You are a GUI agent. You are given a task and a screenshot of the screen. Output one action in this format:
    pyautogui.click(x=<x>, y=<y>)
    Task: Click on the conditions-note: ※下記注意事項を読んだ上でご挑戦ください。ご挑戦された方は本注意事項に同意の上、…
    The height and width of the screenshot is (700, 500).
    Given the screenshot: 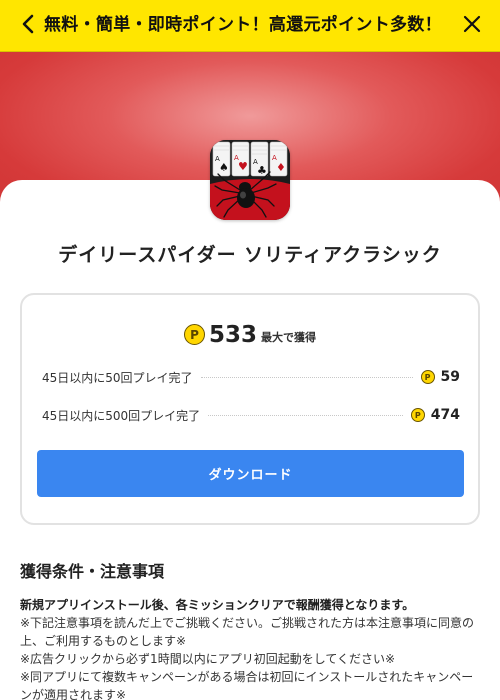 What is the action you would take?
    pyautogui.click(x=247, y=632)
    